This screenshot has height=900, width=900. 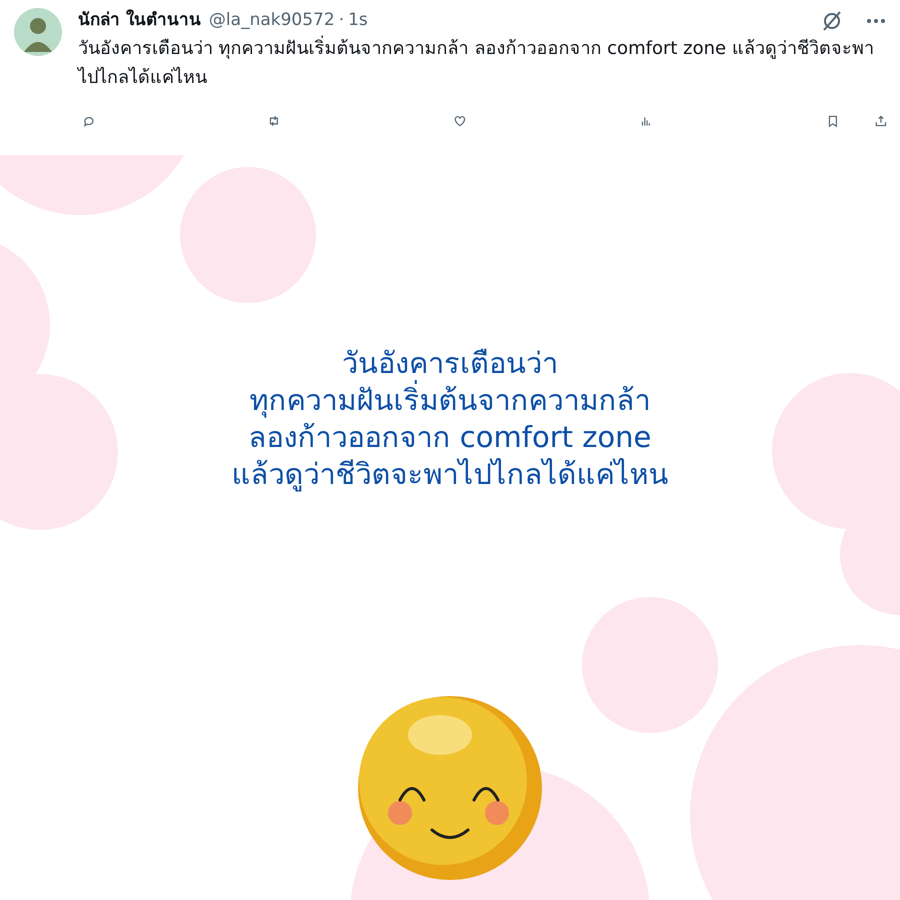 I want to click on image-caption-line: แล้วดูว่าชีวิตจะพาไปไกลได้แค่ไหน, so click(x=450, y=474).